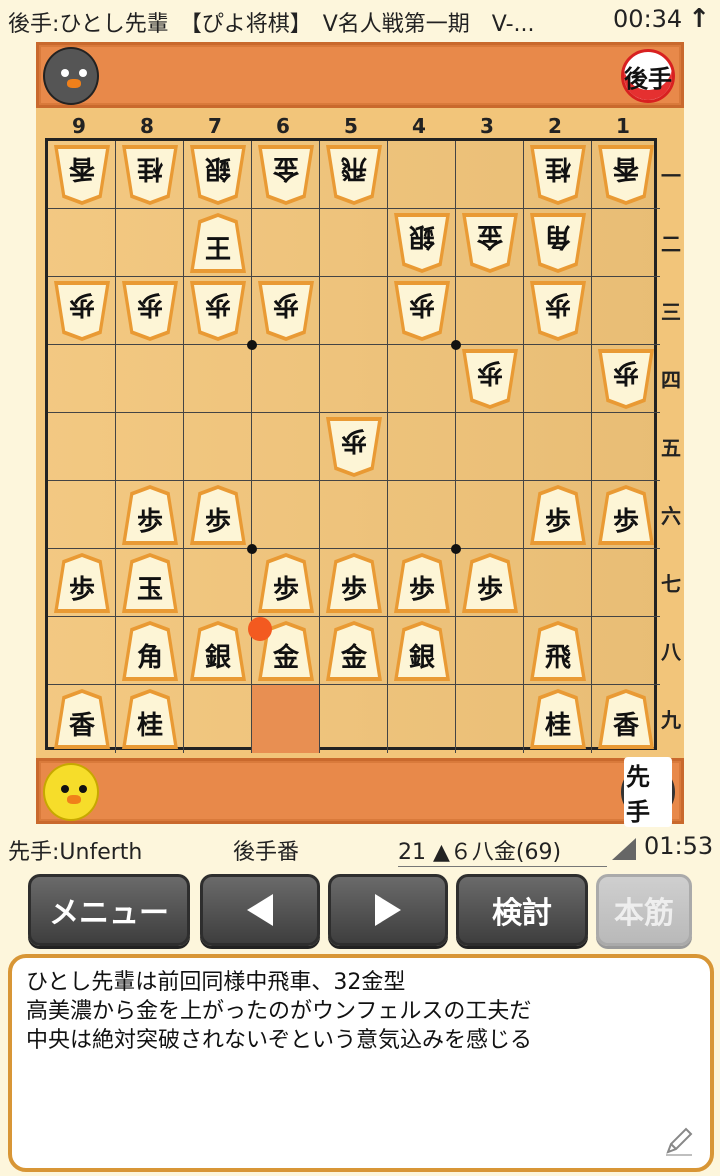 This screenshot has height=1176, width=720. What do you see at coordinates (558, 243) in the screenshot?
I see `gote-piece: 角` at bounding box center [558, 243].